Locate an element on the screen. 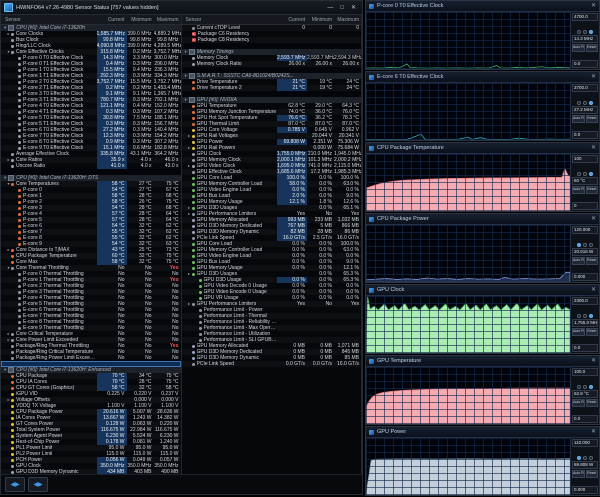  scale-max-value: 3700.0 is located at coordinates (585, 88).